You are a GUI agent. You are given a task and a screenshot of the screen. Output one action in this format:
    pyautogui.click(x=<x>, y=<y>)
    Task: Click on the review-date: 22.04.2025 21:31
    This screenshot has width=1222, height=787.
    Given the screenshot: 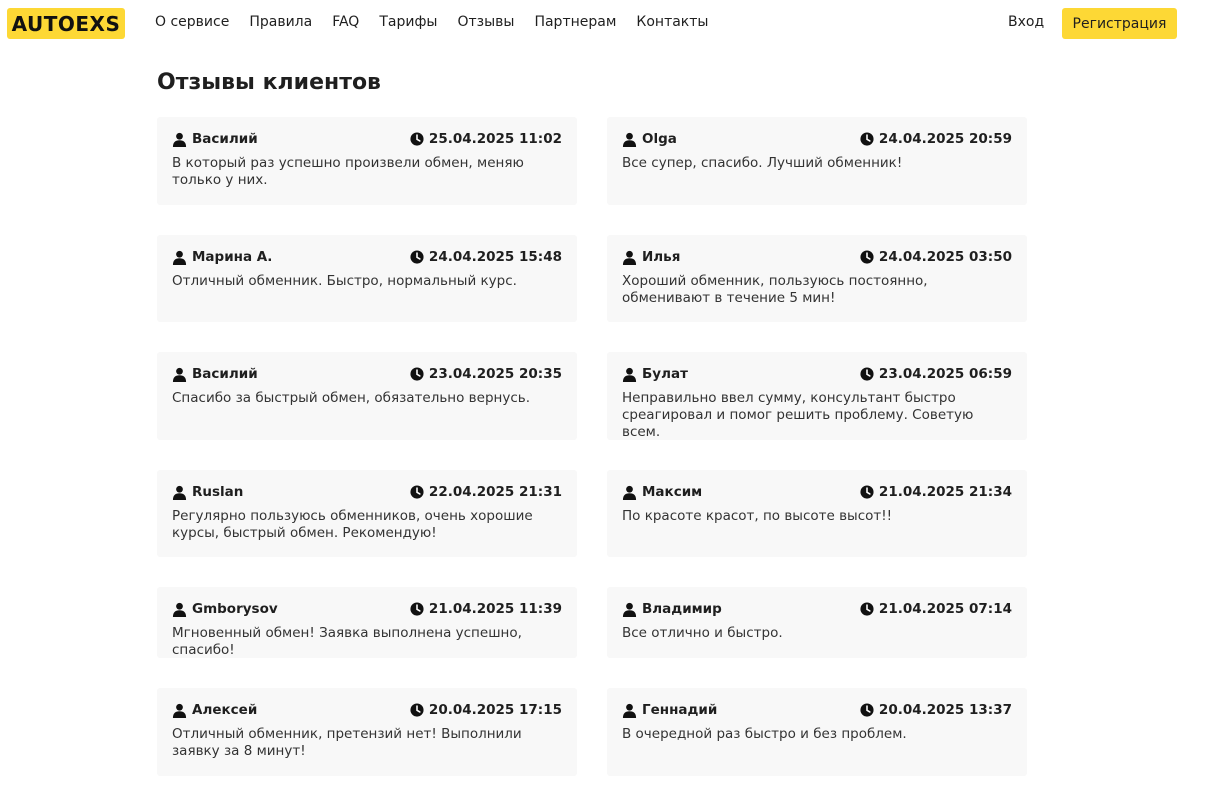 What is the action you would take?
    pyautogui.click(x=486, y=492)
    